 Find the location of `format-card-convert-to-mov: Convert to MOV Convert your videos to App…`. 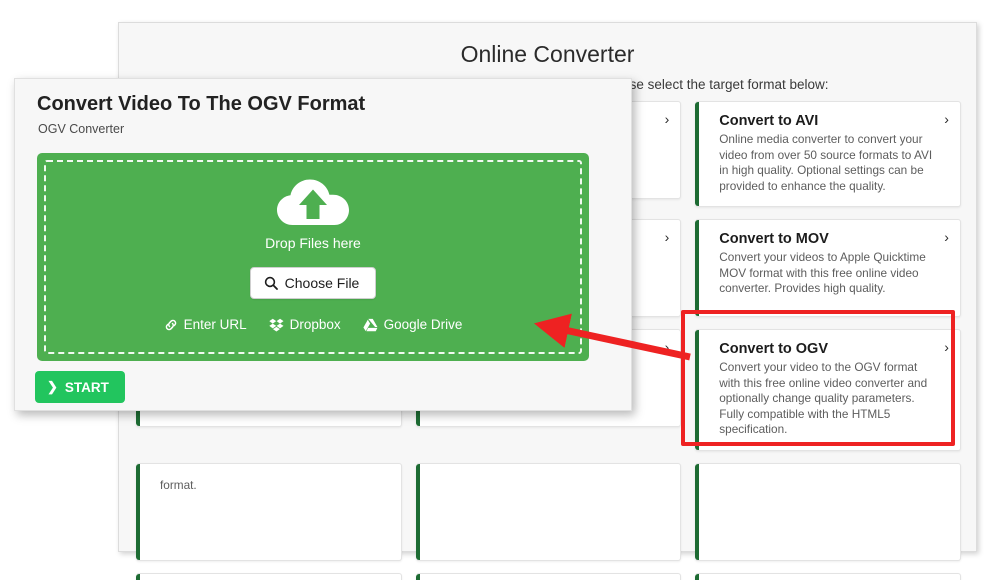

format-card-convert-to-mov: Convert to MOV Convert your videos to App… is located at coordinates (828, 268).